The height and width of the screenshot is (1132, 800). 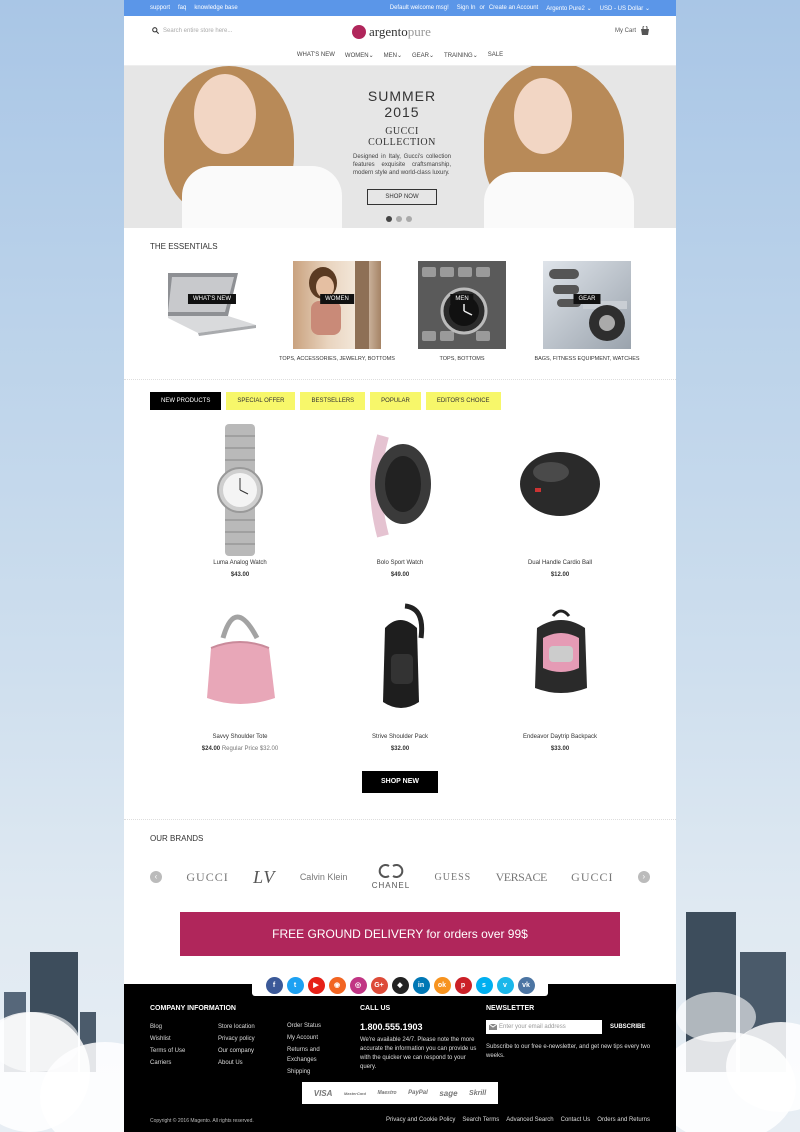 I want to click on category-gear: GEAR BAGS, FITNESS EQUIPMENT, WATCHES, so click(x=587, y=311).